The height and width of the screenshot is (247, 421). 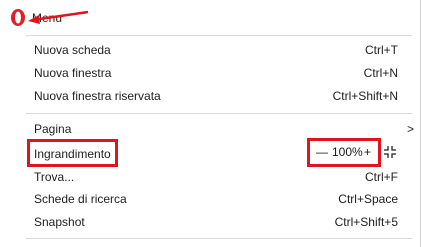 I want to click on menu-item-new-window: Nuova finestra Ctrl+N, so click(x=215, y=73).